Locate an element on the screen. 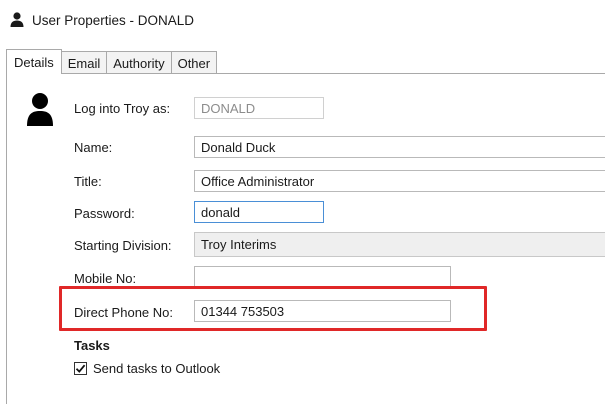 This screenshot has width=605, height=404. login-label: Log into Troy as: is located at coordinates (122, 108).